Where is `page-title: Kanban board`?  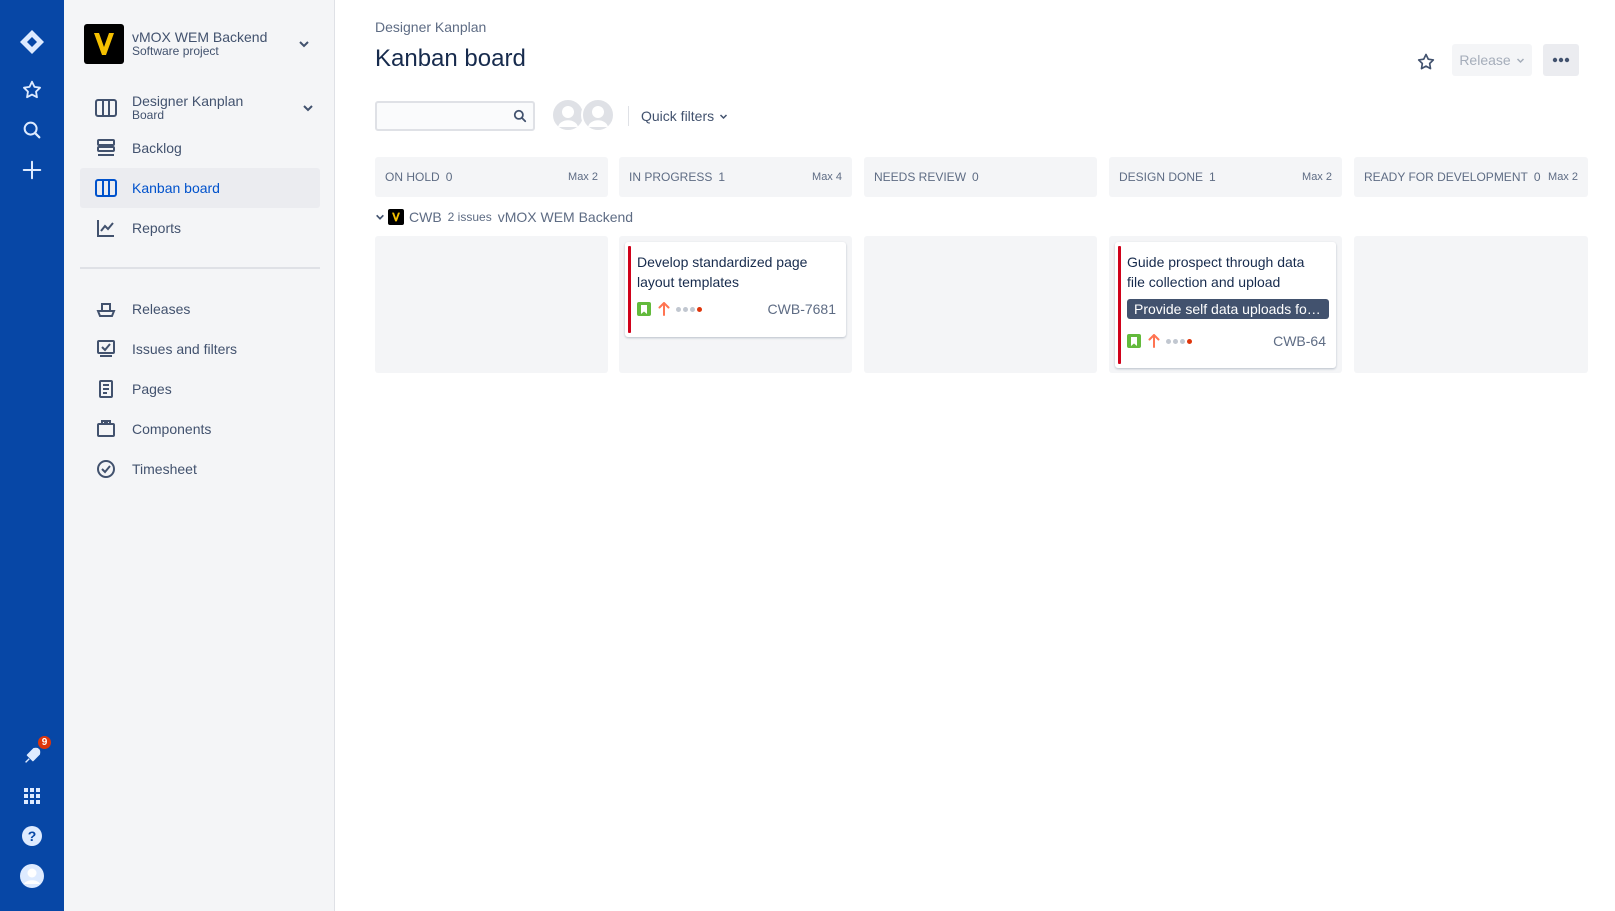 page-title: Kanban board is located at coordinates (450, 58).